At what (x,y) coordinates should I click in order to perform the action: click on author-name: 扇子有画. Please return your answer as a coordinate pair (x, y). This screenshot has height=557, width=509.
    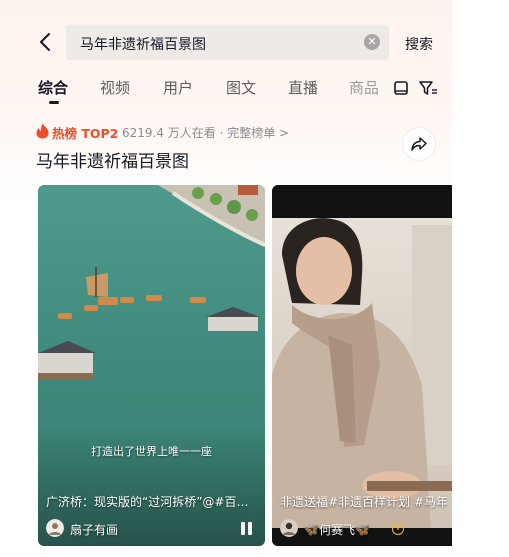
    Looking at the image, I should click on (94, 529).